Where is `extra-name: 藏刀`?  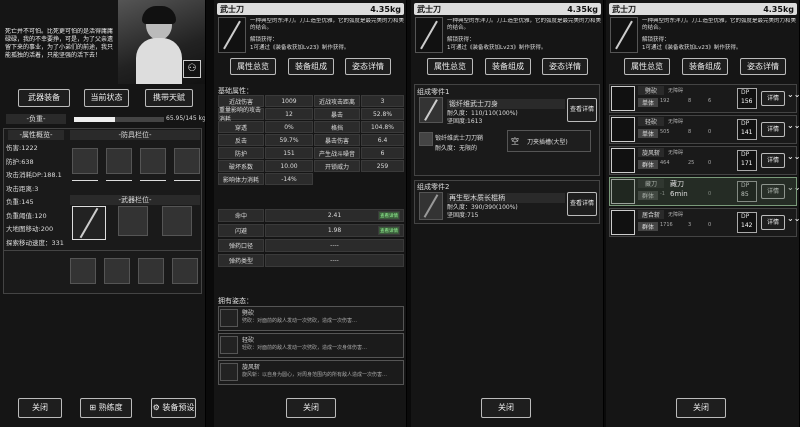 extra-name: 藏刀 is located at coordinates (677, 184).